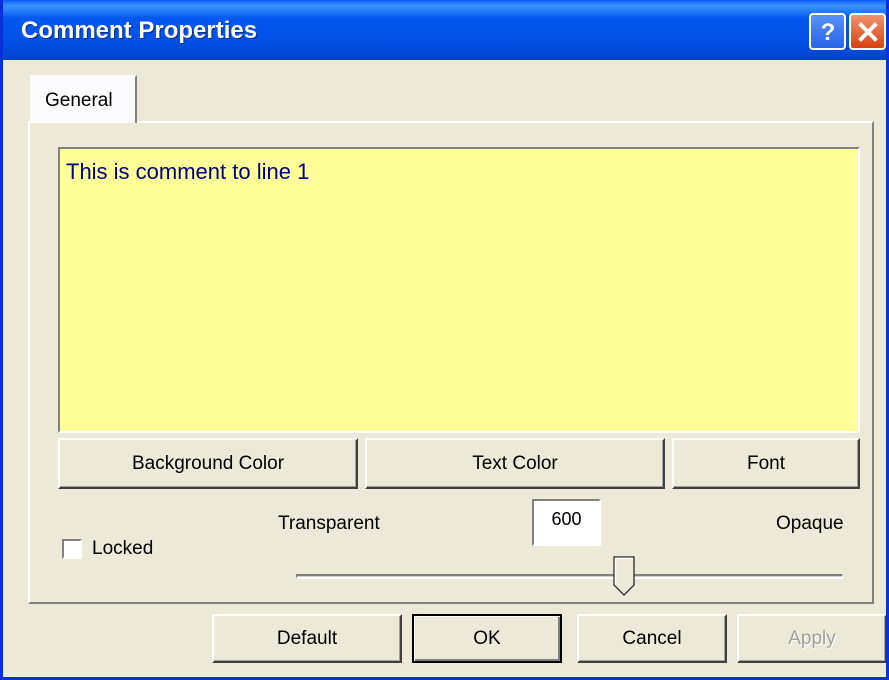 The width and height of the screenshot is (889, 680). I want to click on help-button: ?, so click(827, 31).